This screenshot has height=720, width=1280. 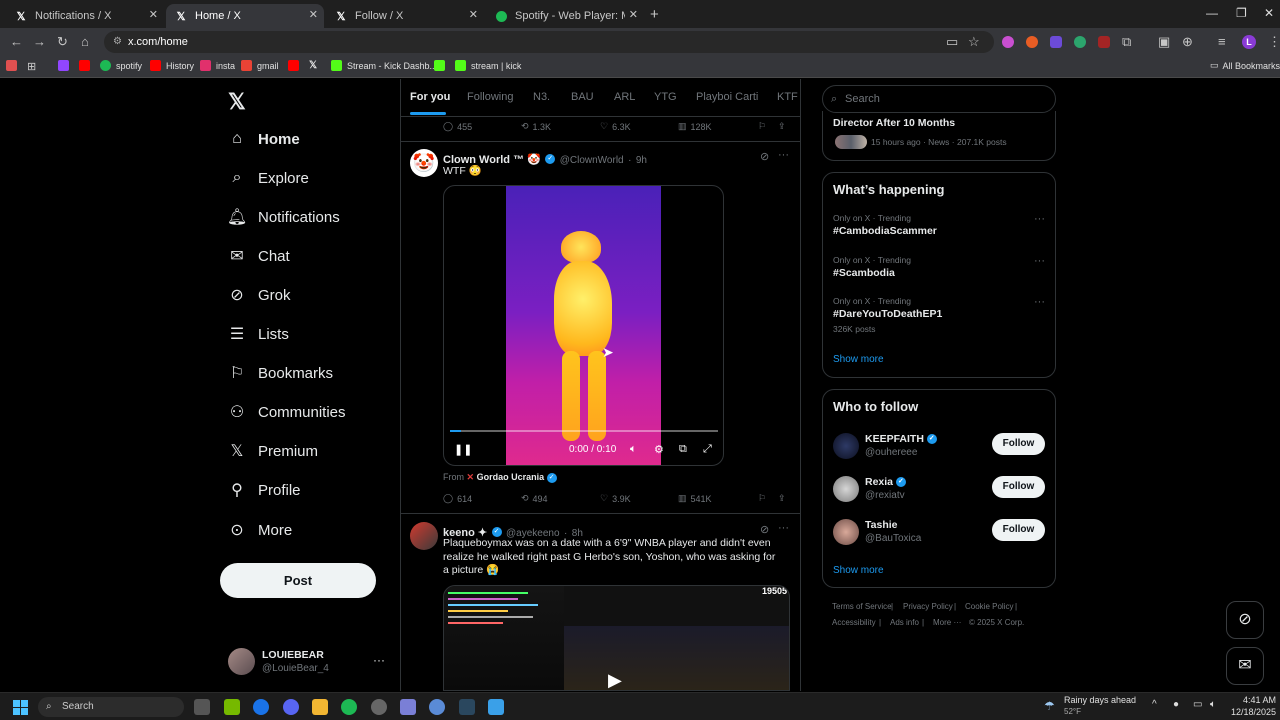 I want to click on back-icon: ←, so click(x=16, y=41).